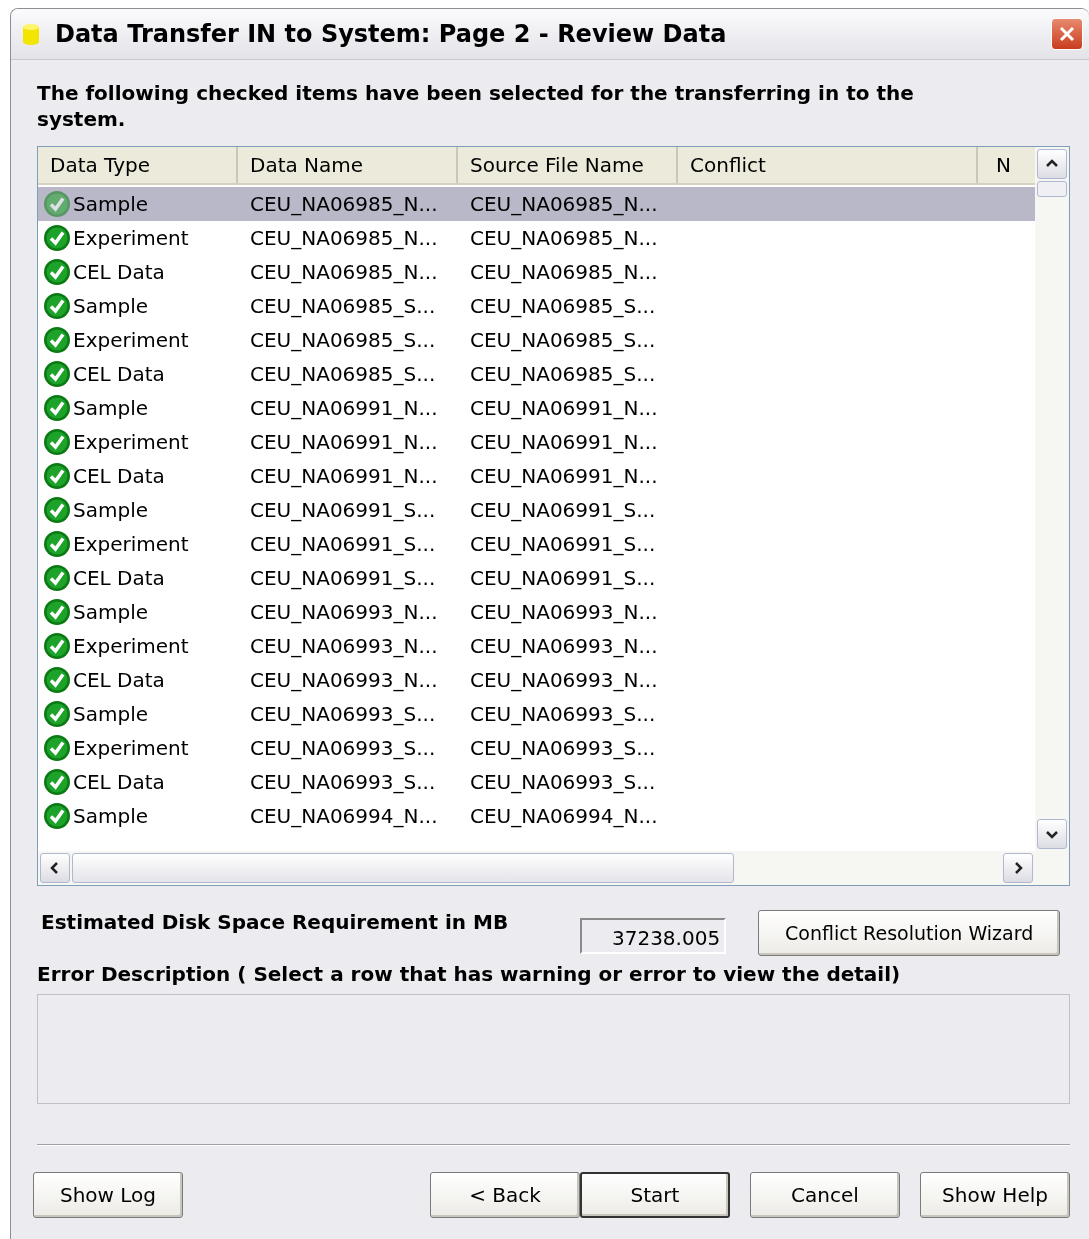  Describe the element at coordinates (1018, 868) in the screenshot. I see `scroll-right-button` at that location.